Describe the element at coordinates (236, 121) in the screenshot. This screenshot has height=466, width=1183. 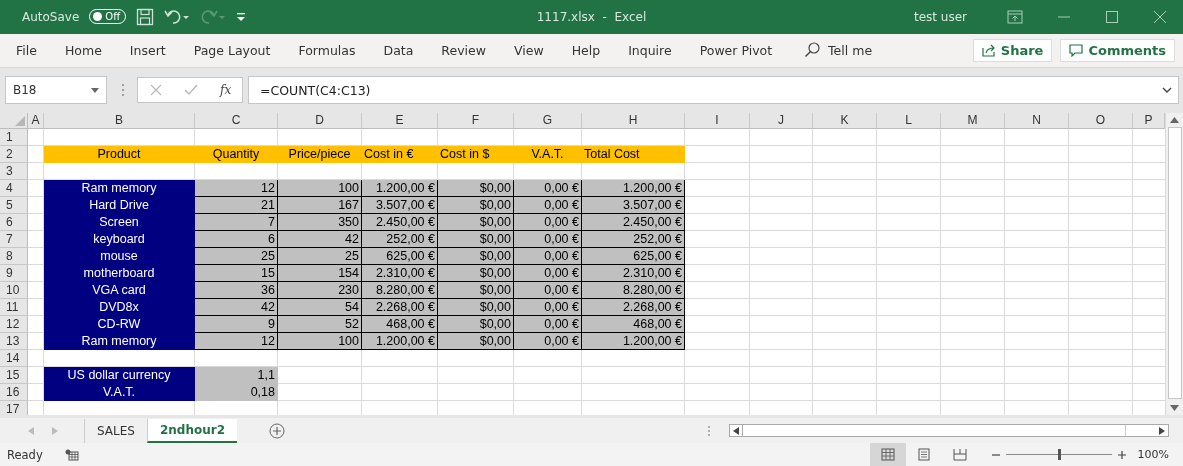
I see `column-header: C` at that location.